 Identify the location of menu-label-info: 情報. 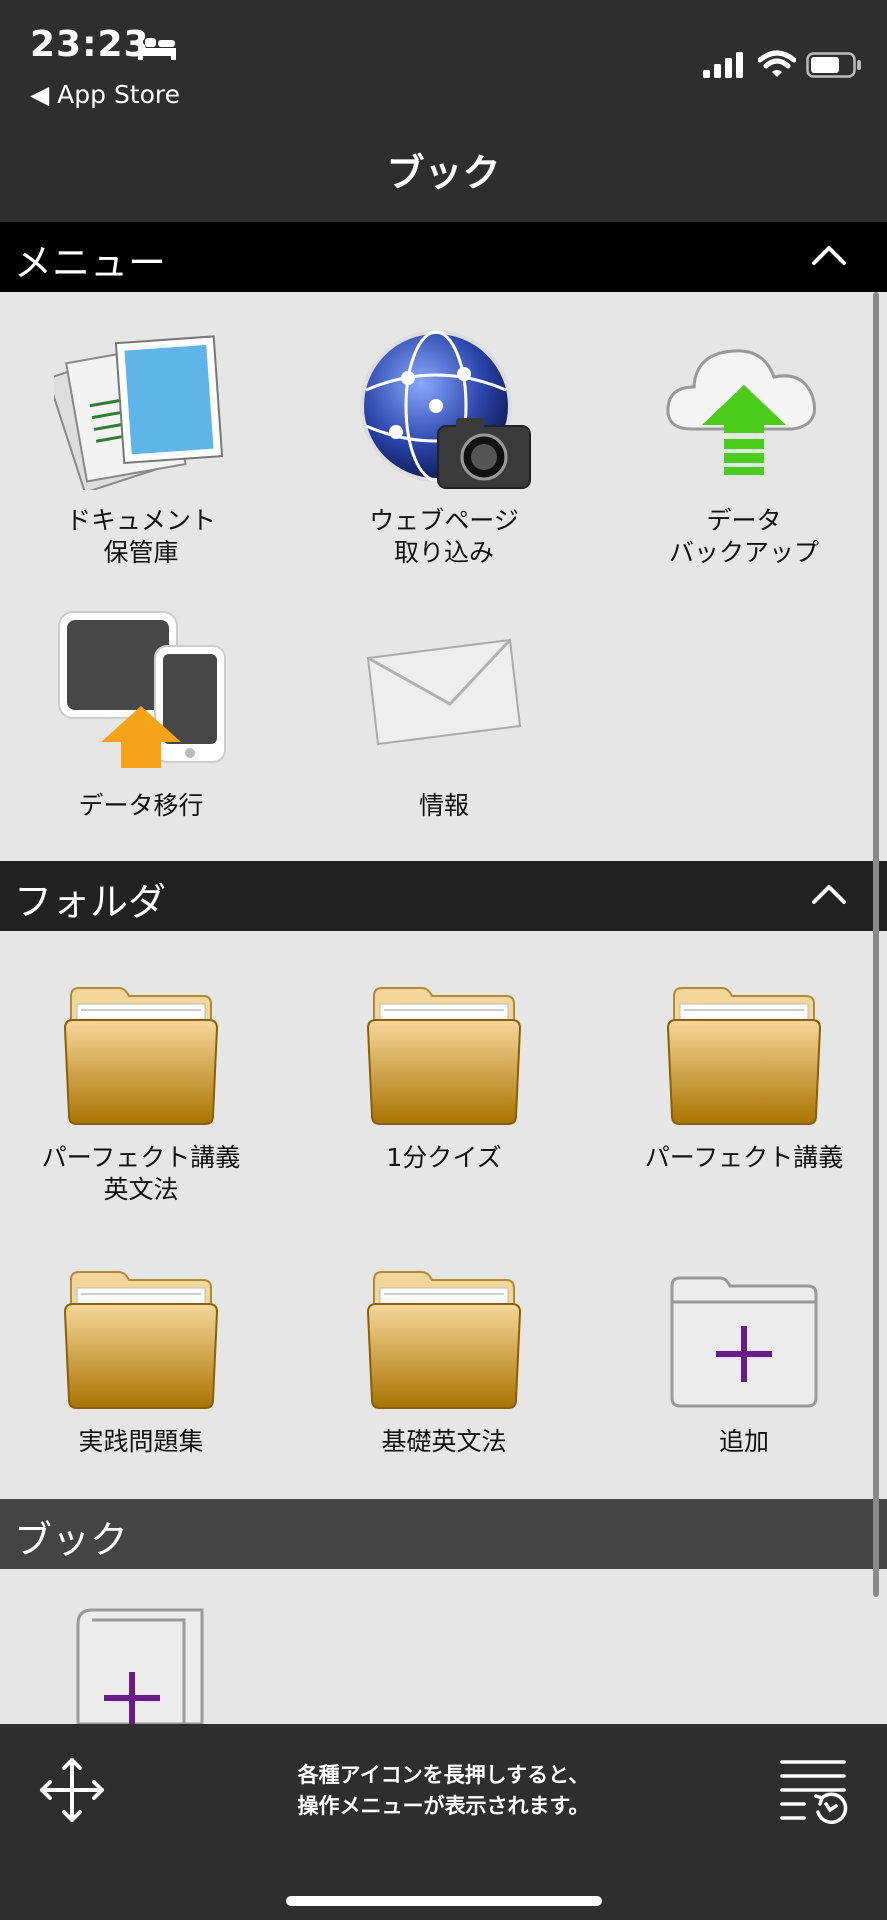
(444, 806).